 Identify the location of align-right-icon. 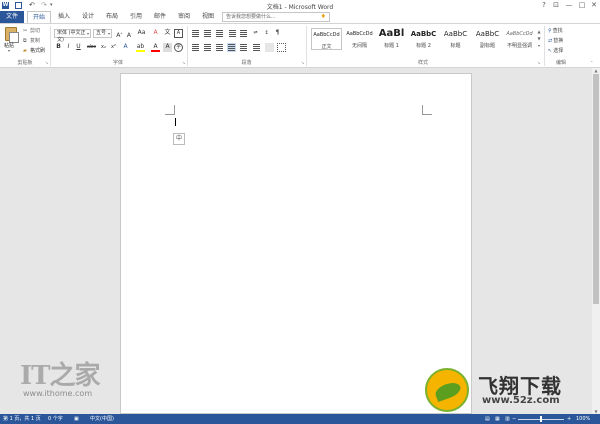
(219, 47).